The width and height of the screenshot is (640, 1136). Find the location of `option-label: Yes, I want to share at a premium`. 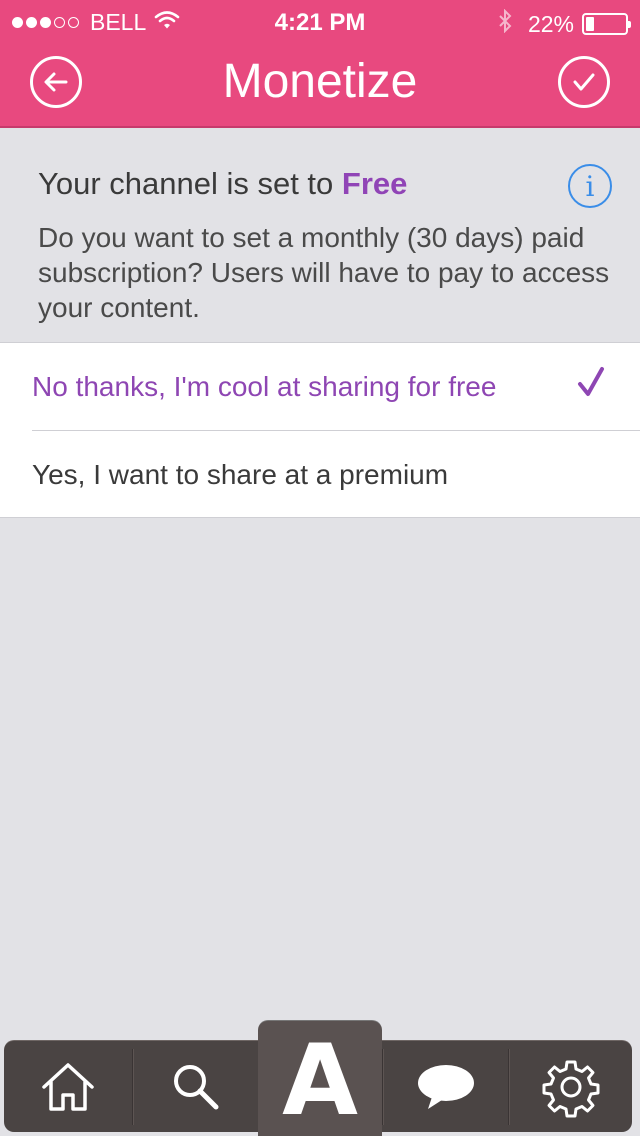

option-label: Yes, I want to share at a premium is located at coordinates (240, 474).